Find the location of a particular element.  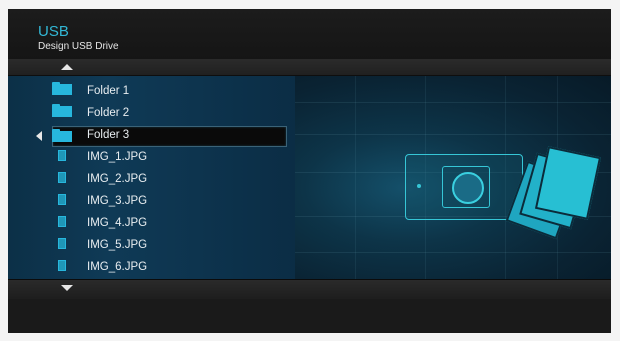

list-item-label: Folder 2 is located at coordinates (108, 113).